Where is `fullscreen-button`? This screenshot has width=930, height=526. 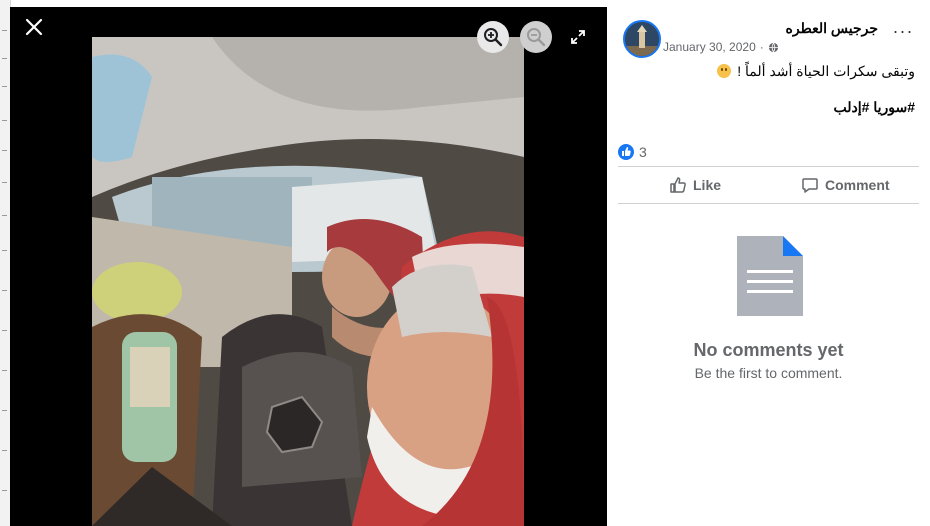 fullscreen-button is located at coordinates (578, 37).